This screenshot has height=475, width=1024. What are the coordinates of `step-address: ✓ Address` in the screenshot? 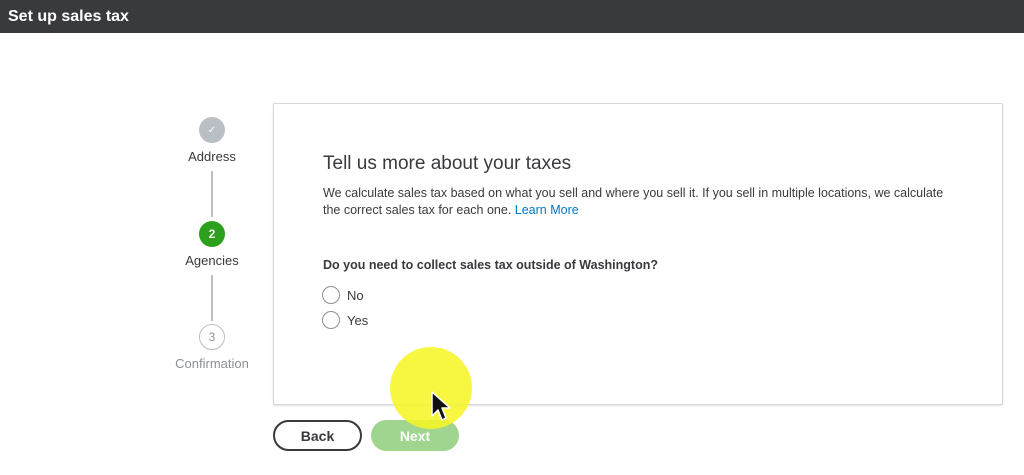 It's located at (212, 140).